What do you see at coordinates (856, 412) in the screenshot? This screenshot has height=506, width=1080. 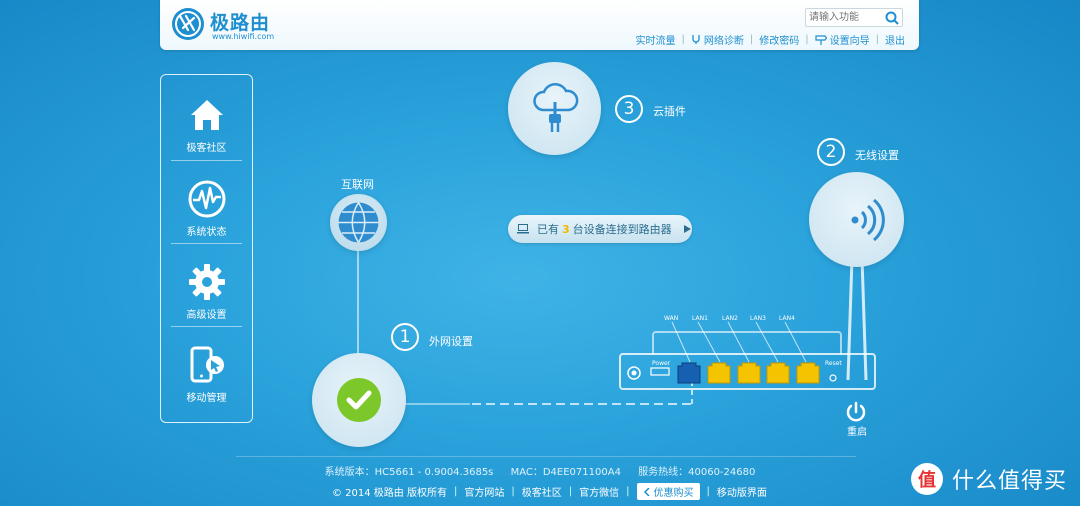 I see `power-icon` at bounding box center [856, 412].